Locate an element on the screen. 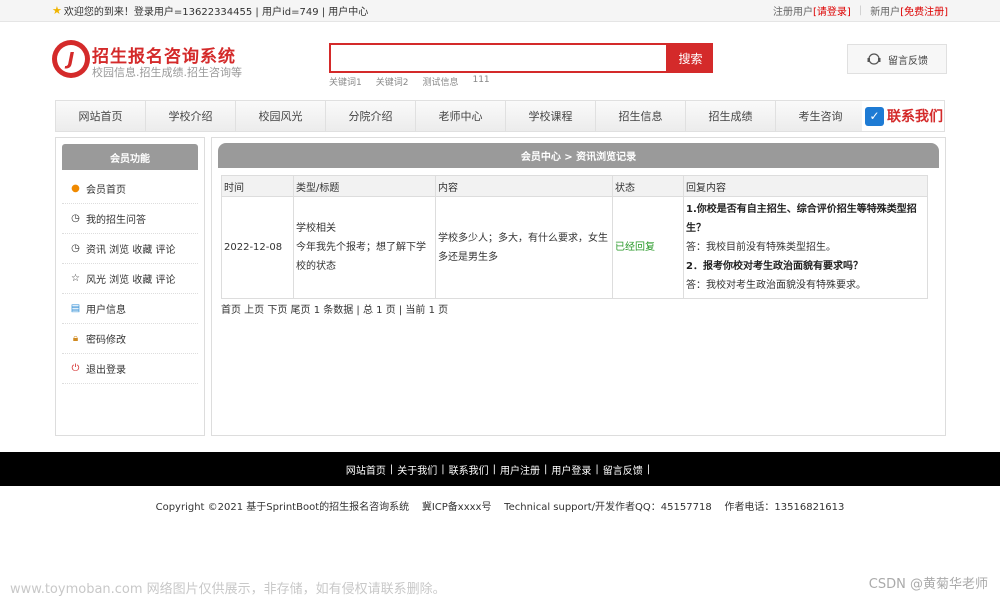  sidebar-item-password: 🔒︎ 密码修改 is located at coordinates (130, 339).